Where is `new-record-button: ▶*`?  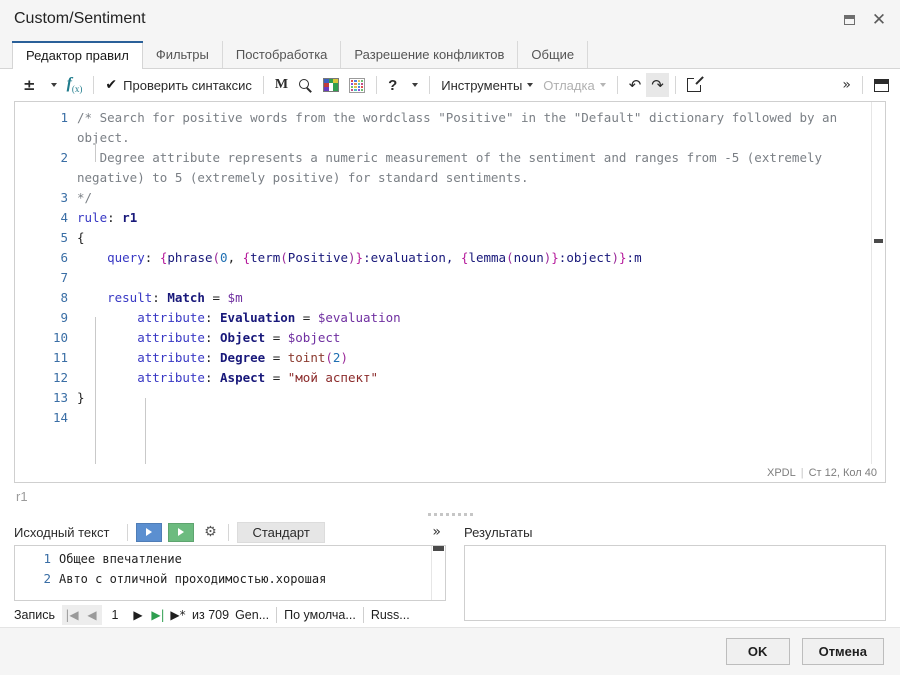
new-record-button: ▶* is located at coordinates (178, 615).